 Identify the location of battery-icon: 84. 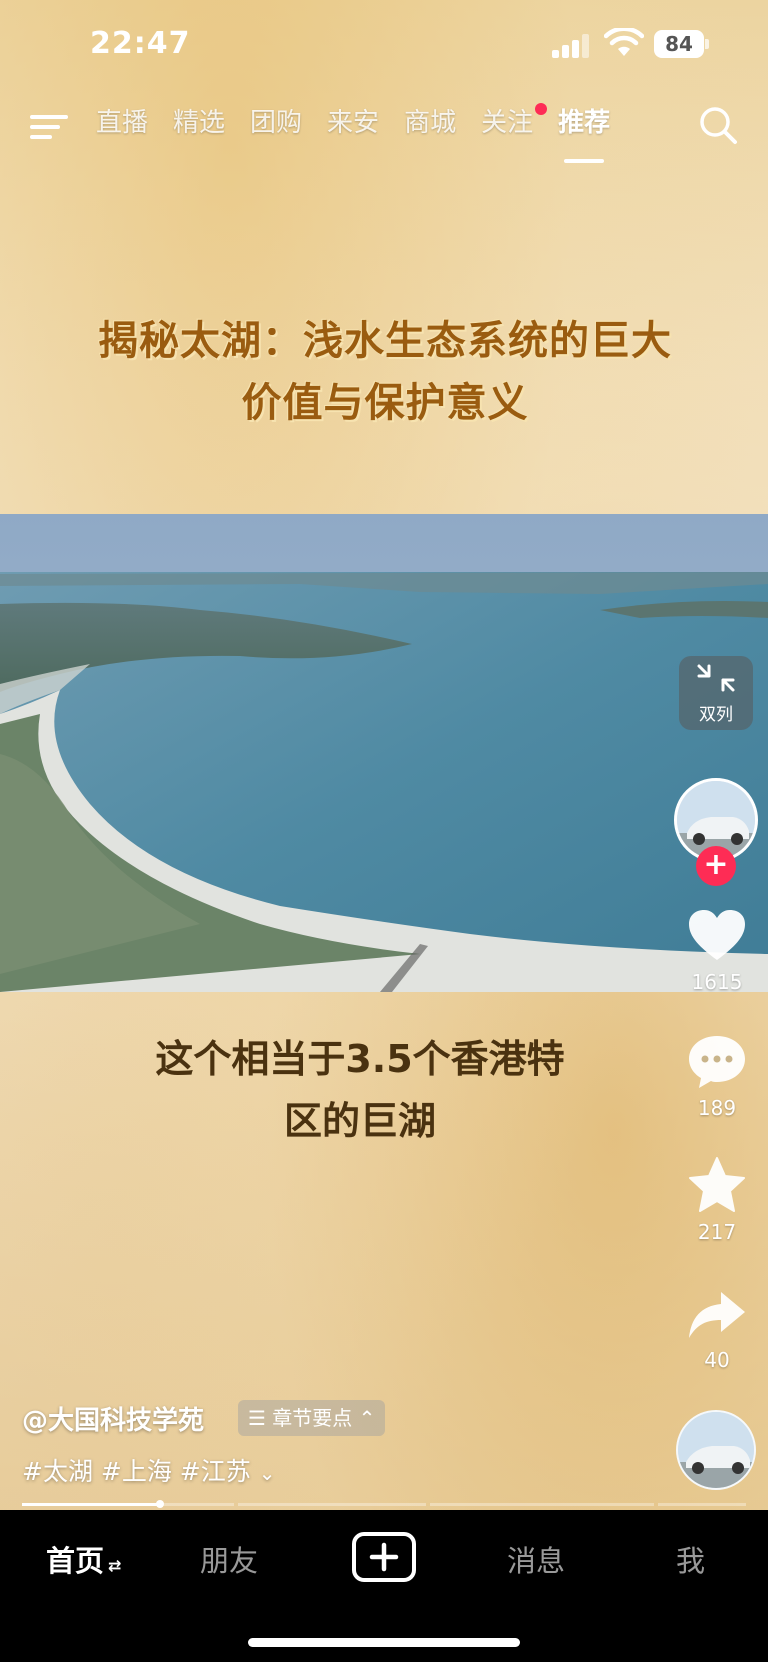
(682, 44).